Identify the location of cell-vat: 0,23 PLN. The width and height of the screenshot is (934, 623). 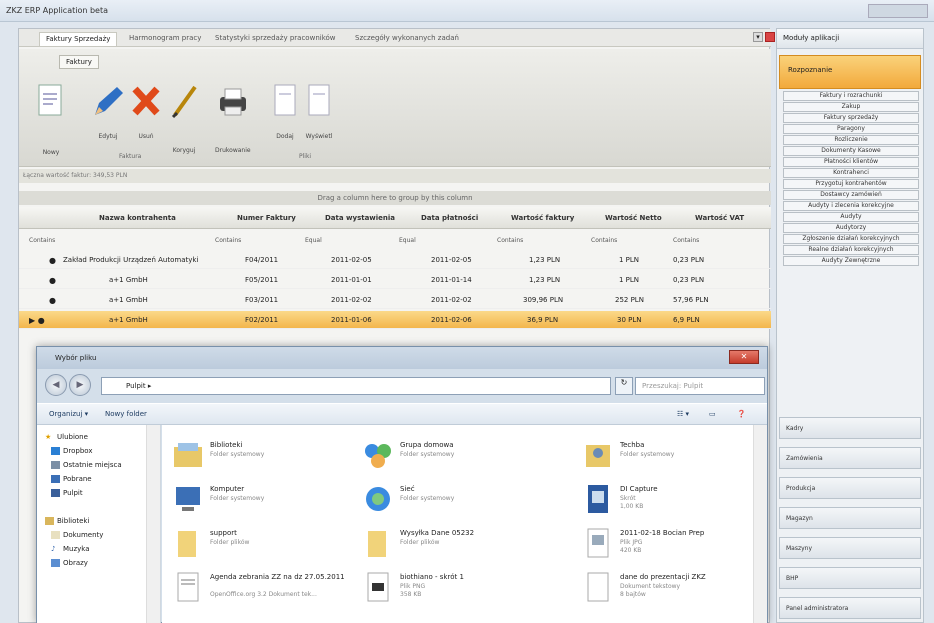
(689, 280).